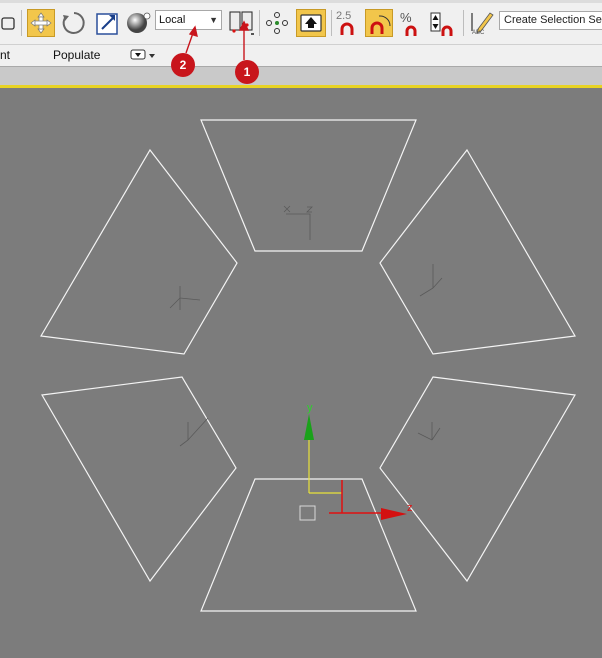 The image size is (602, 658). Describe the element at coordinates (308, 185) in the screenshot. I see `face-top` at that location.